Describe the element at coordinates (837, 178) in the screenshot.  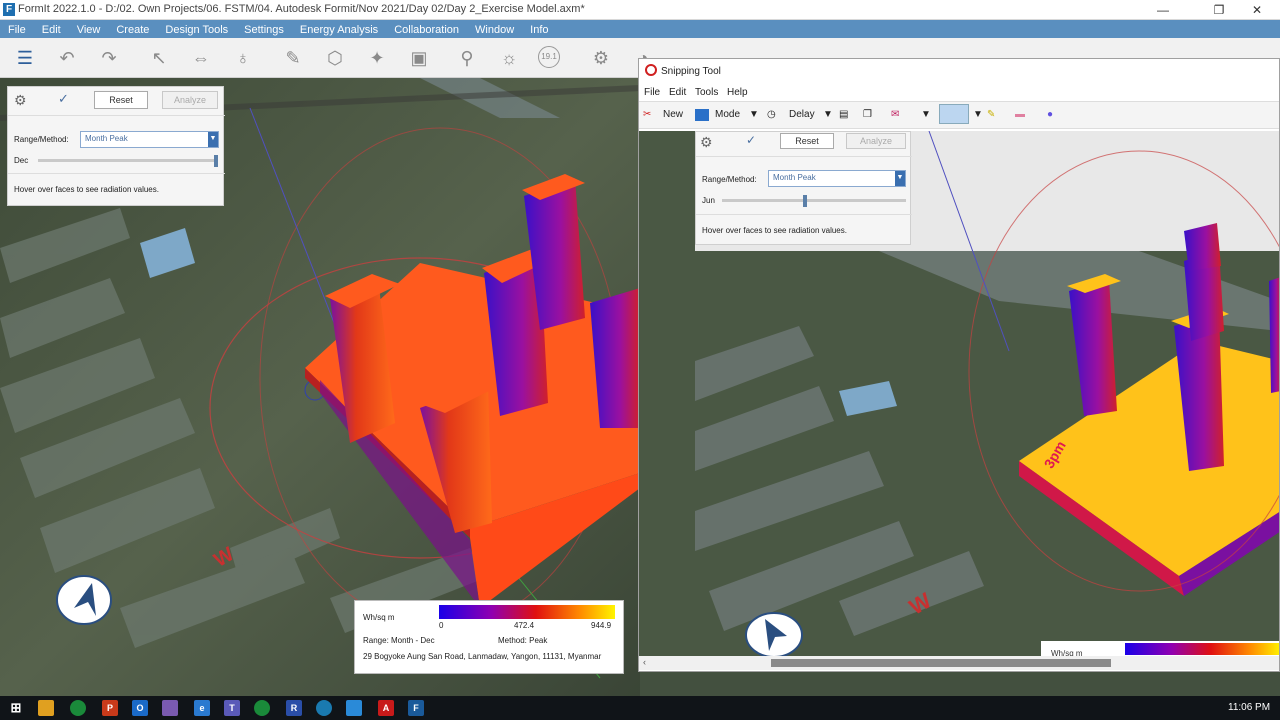
I see `snip-range-method-select: Month Peak ▼` at that location.